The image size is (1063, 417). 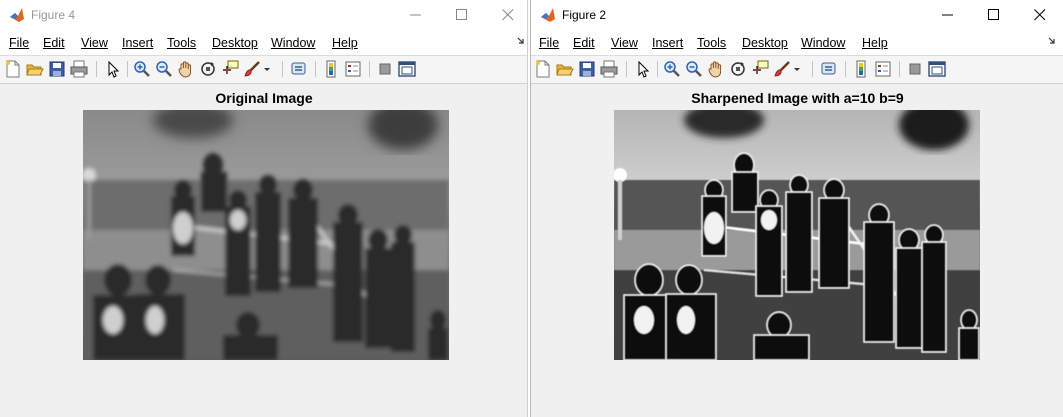 What do you see at coordinates (797, 98) in the screenshot?
I see `plot-title: Sharpened Image with a=10 b=9` at bounding box center [797, 98].